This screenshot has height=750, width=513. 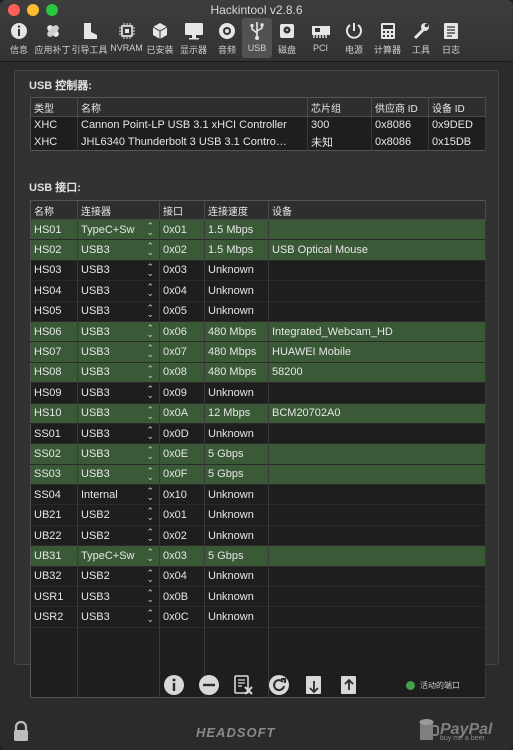 What do you see at coordinates (258, 352) in the screenshot?
I see `port-row: HS07 USB3 ⌃ ⌄ 0x07 480 Mbps HUAWEI Mobile` at bounding box center [258, 352].